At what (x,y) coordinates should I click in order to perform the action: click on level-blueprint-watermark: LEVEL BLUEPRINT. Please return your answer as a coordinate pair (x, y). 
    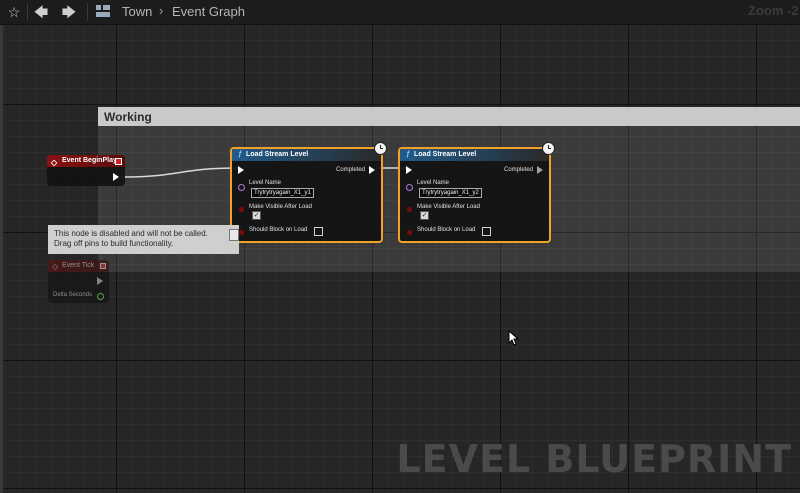
    Looking at the image, I should click on (594, 459).